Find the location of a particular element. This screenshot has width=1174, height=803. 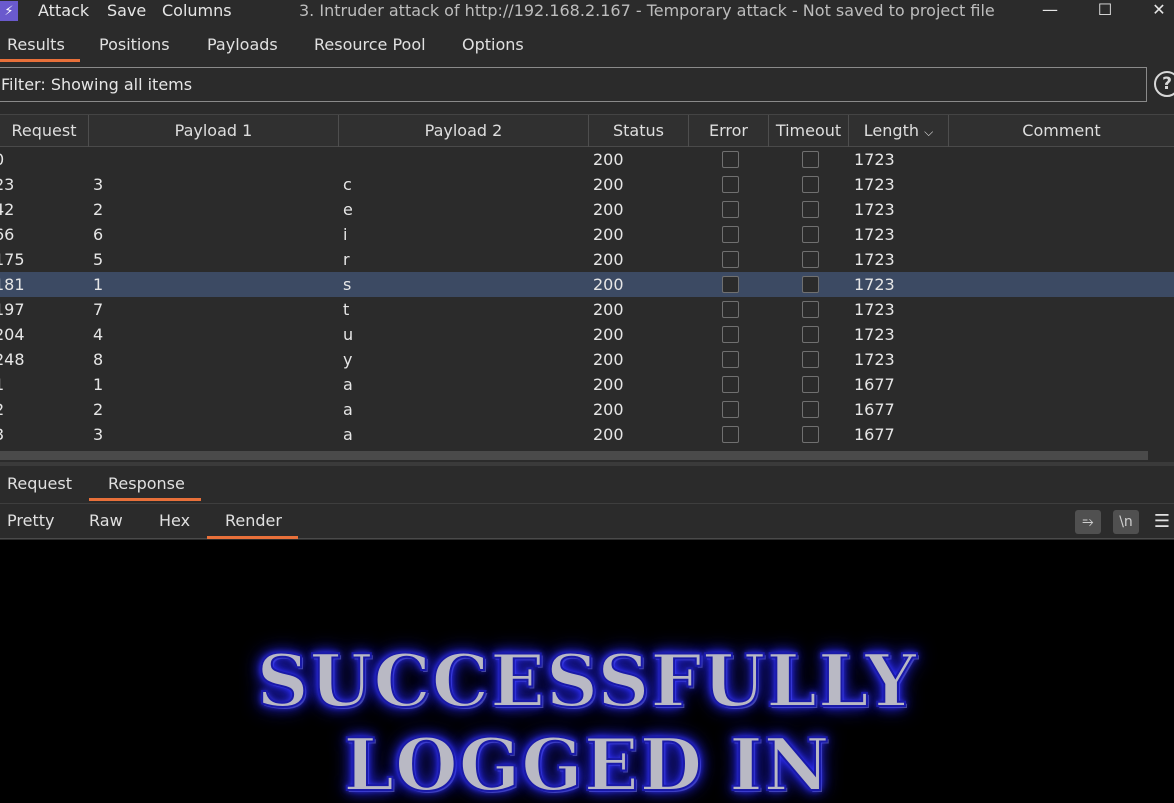

column-header-comment: Comment is located at coordinates (1061, 131).